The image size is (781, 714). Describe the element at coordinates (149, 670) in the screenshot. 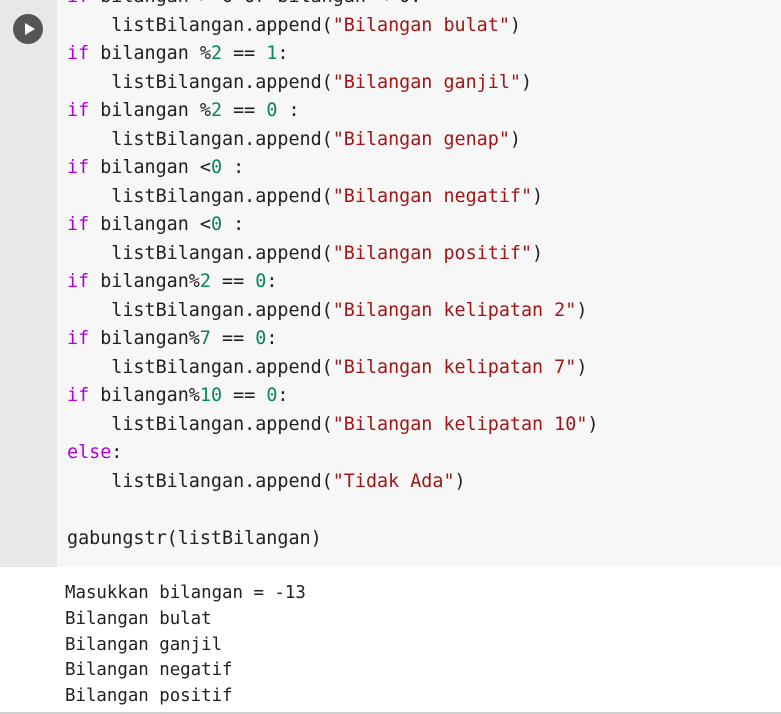

I see `output-line: Bilangan negatif` at that location.